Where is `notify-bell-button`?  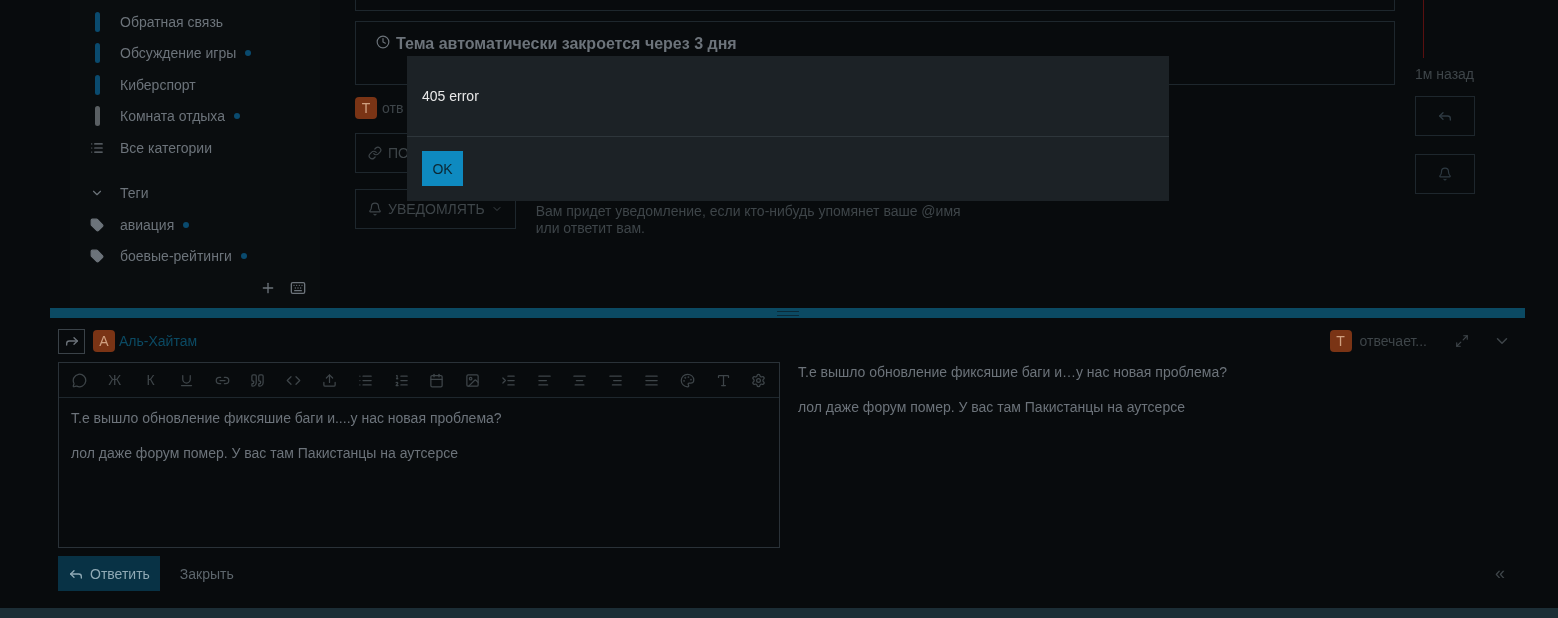
notify-bell-button is located at coordinates (1445, 174).